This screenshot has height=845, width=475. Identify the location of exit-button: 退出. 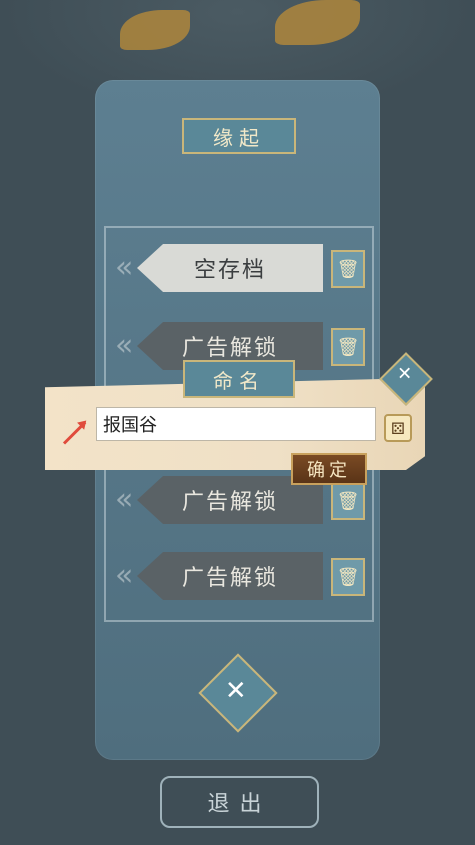
(239, 802).